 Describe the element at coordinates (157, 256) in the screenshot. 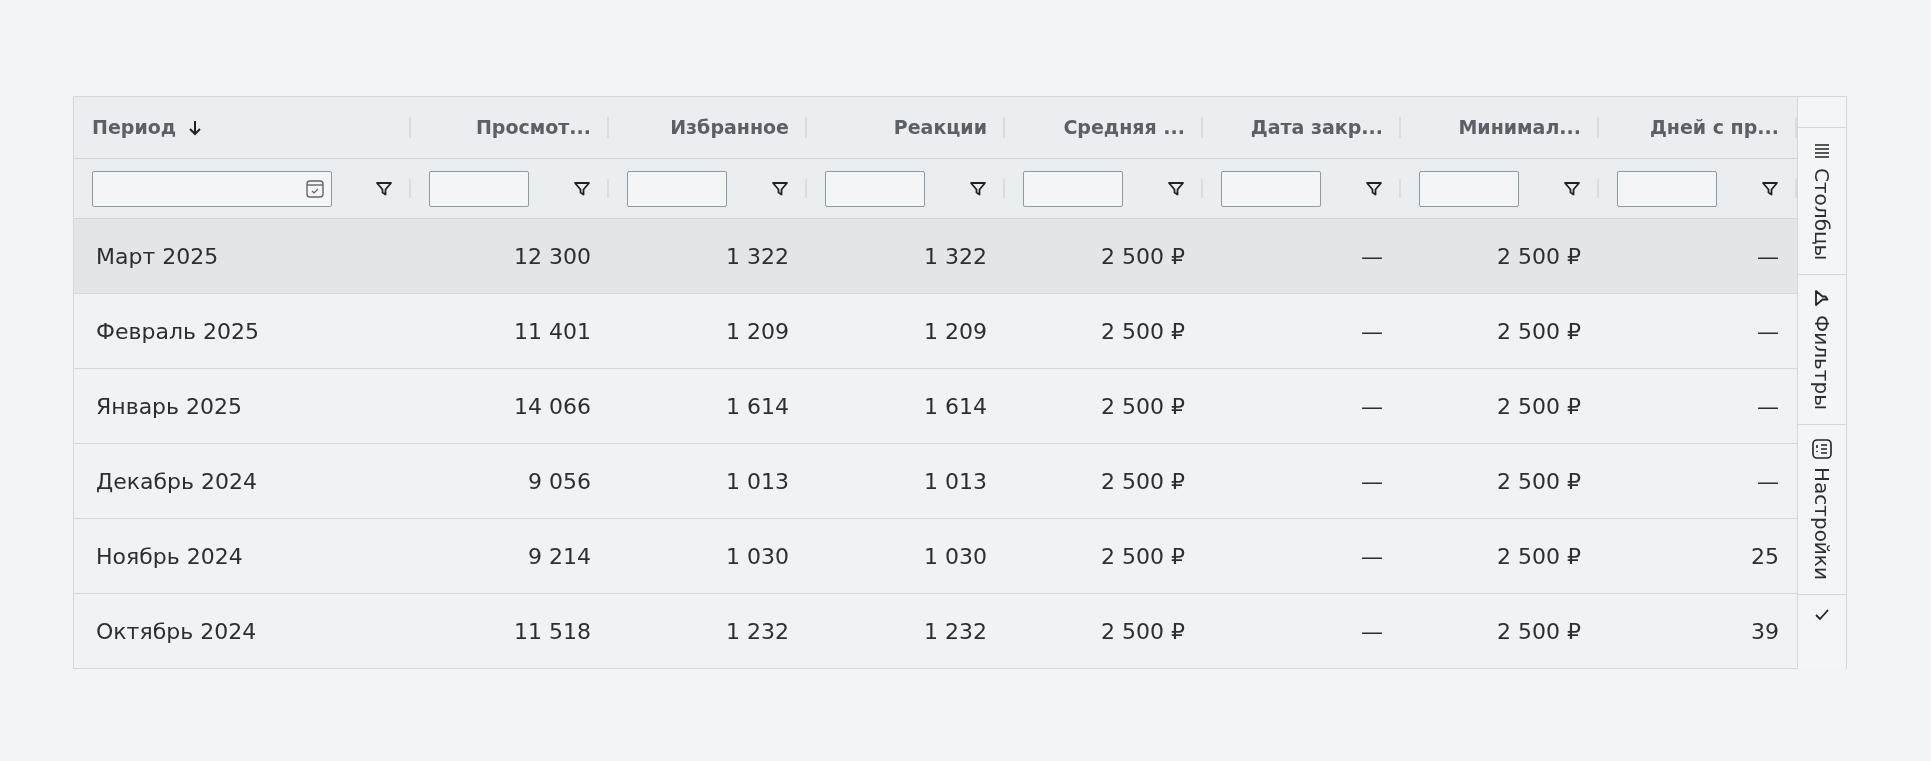

I see `table-cell-text: Март 2025` at that location.